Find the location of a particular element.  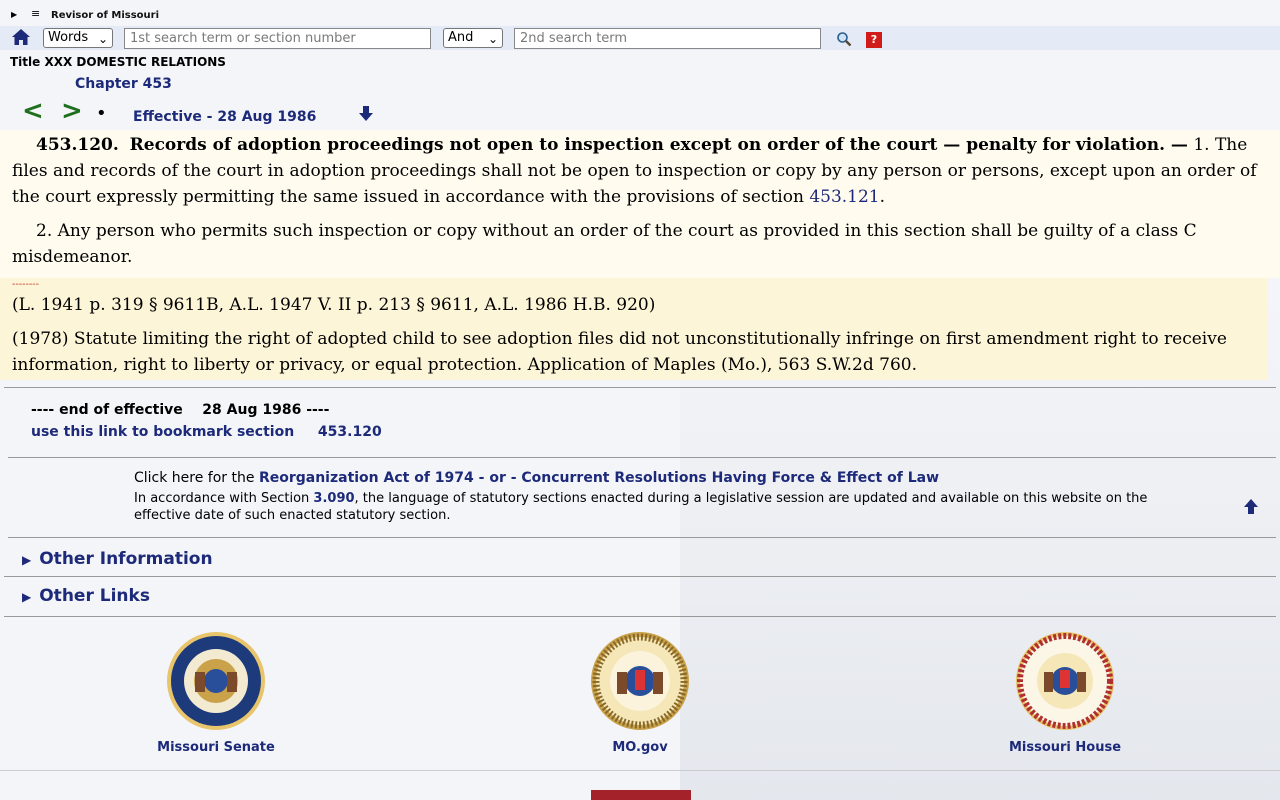

bookmark-text: use this link to bookmark section is located at coordinates (162, 432).